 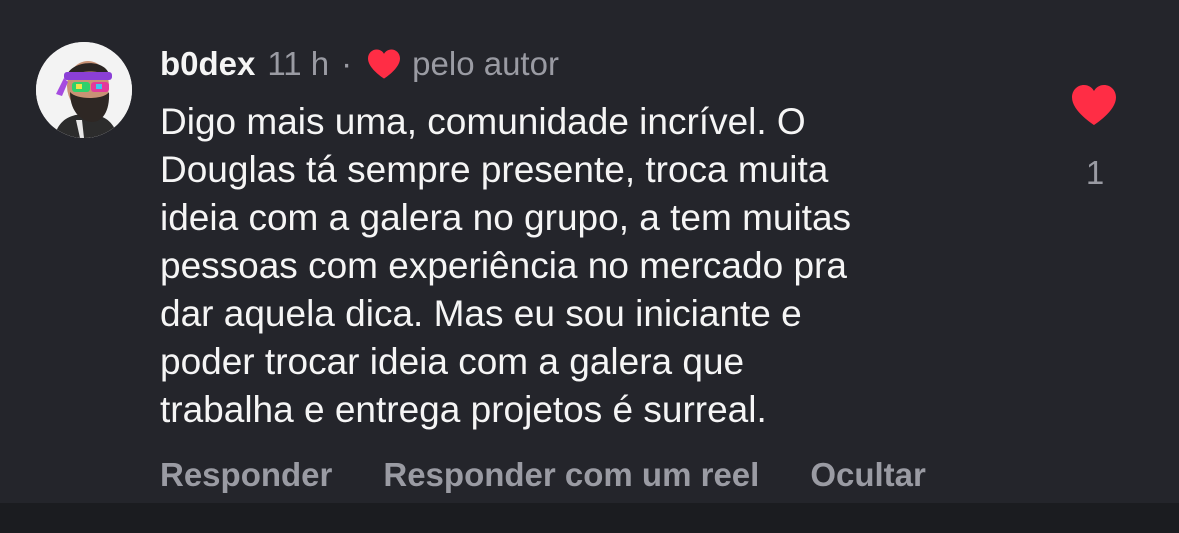 I want to click on timestamp: 11 h, so click(x=298, y=63).